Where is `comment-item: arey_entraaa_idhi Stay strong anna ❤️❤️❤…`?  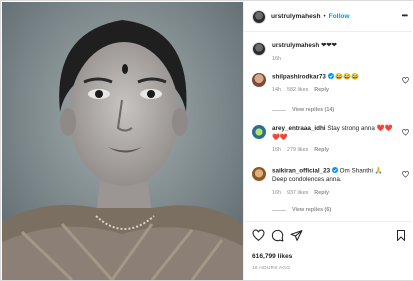
comment-item: arey_entraaa_idhi Stay strong anna ❤️❤️❤… is located at coordinates (332, 139).